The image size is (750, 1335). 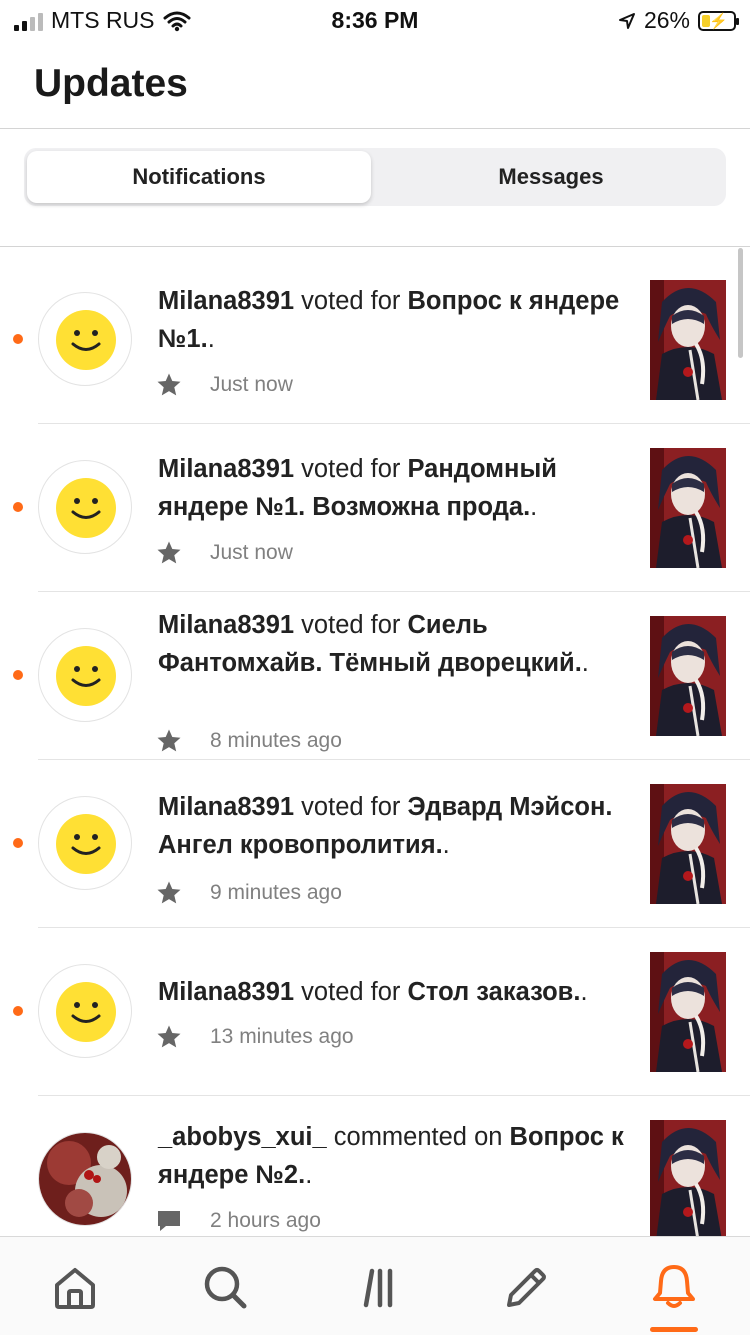 I want to click on notification-time: 9 minutes ago, so click(x=276, y=892).